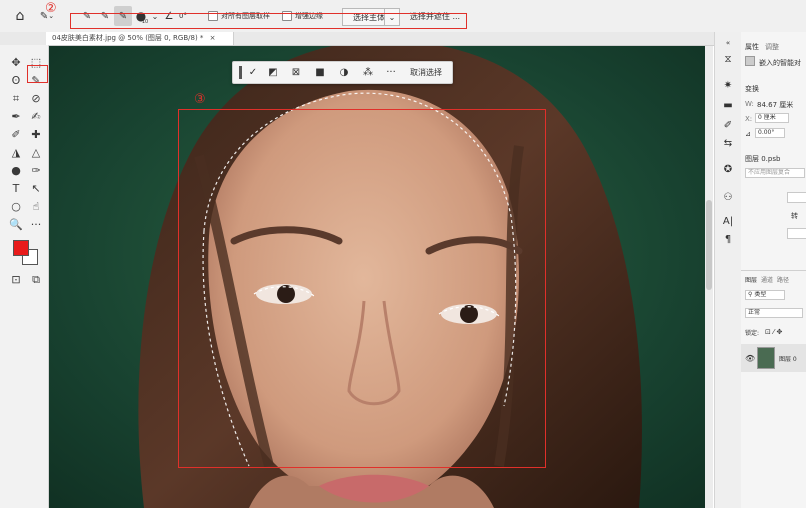  What do you see at coordinates (16, 62) in the screenshot?
I see `move-tool-icon: ✥` at bounding box center [16, 62].